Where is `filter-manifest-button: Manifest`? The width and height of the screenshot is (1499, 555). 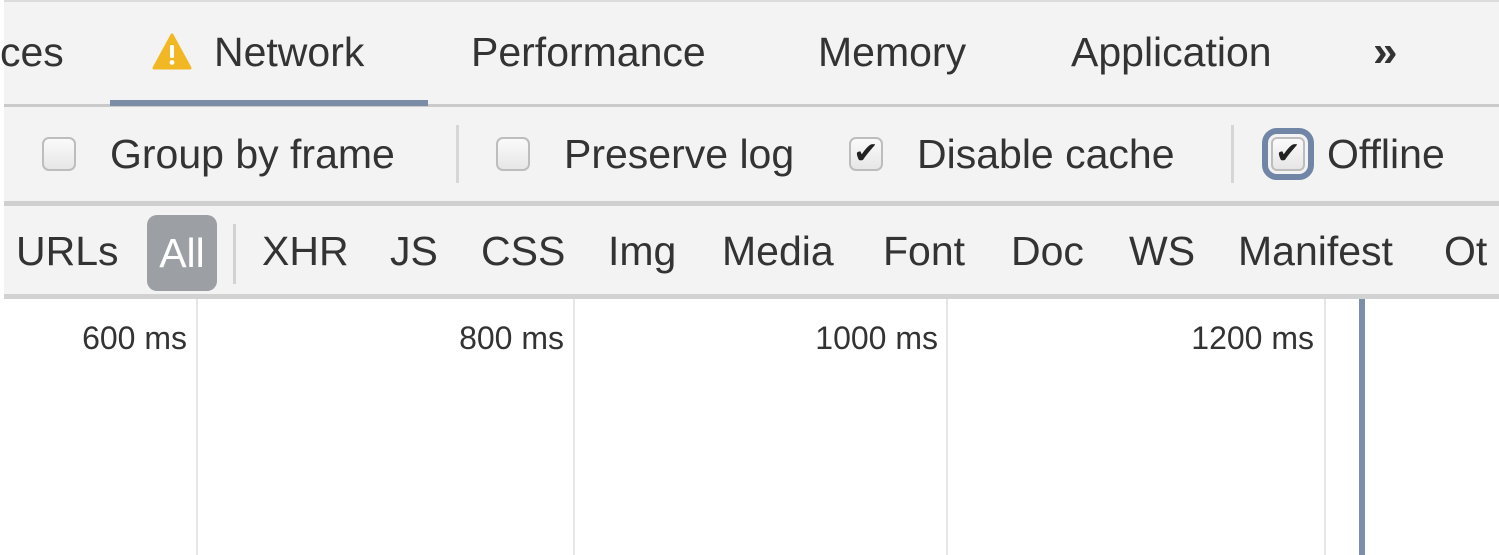 filter-manifest-button: Manifest is located at coordinates (1315, 251).